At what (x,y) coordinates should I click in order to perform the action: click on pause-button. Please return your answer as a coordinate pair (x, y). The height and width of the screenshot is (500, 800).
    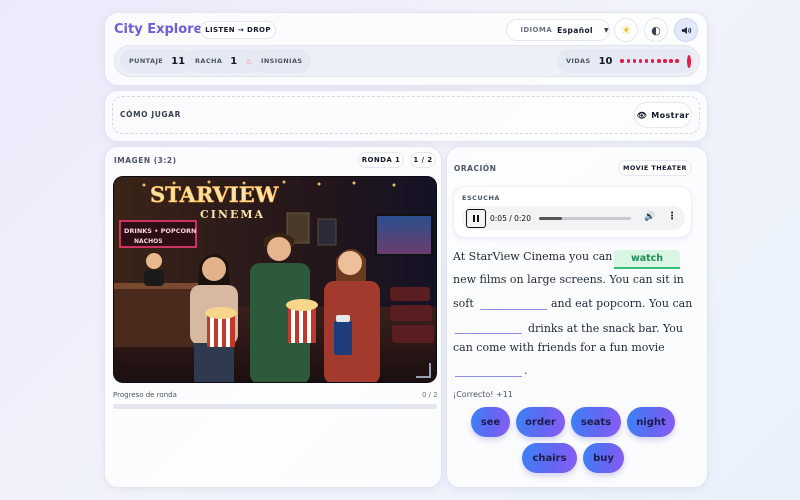
    Looking at the image, I should click on (476, 218).